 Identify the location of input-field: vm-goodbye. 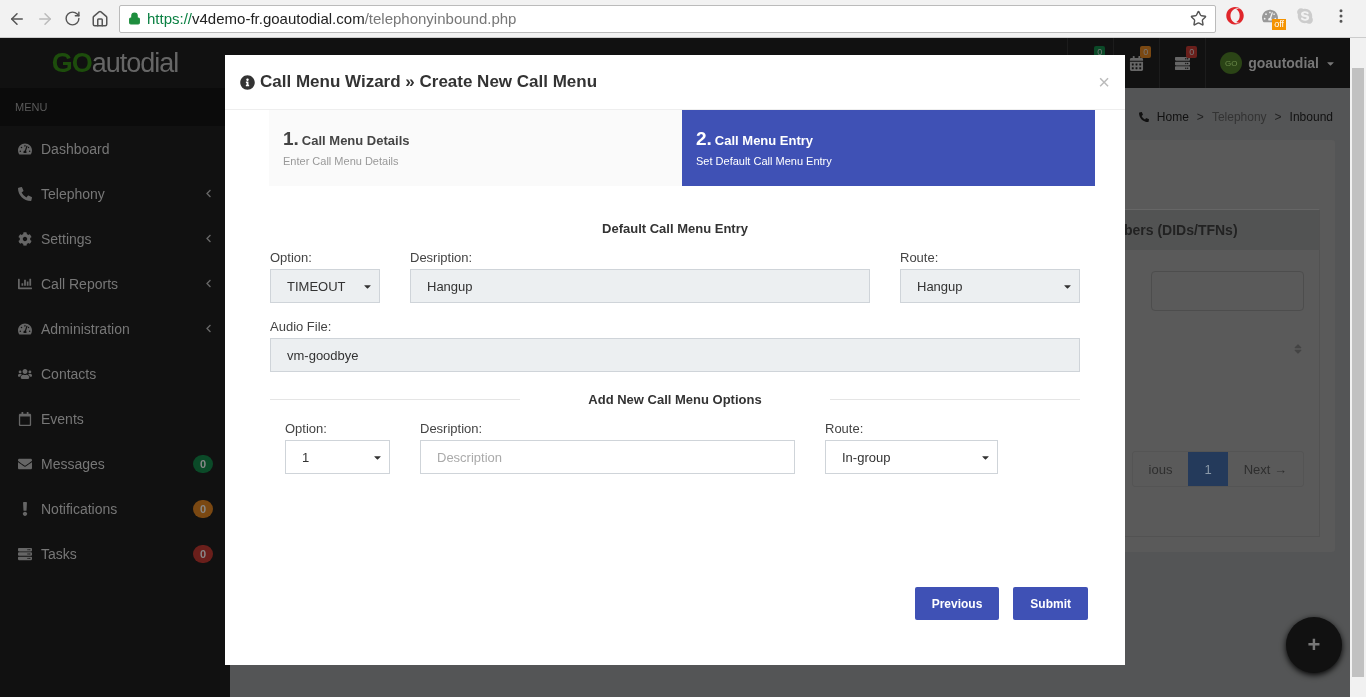
(675, 355).